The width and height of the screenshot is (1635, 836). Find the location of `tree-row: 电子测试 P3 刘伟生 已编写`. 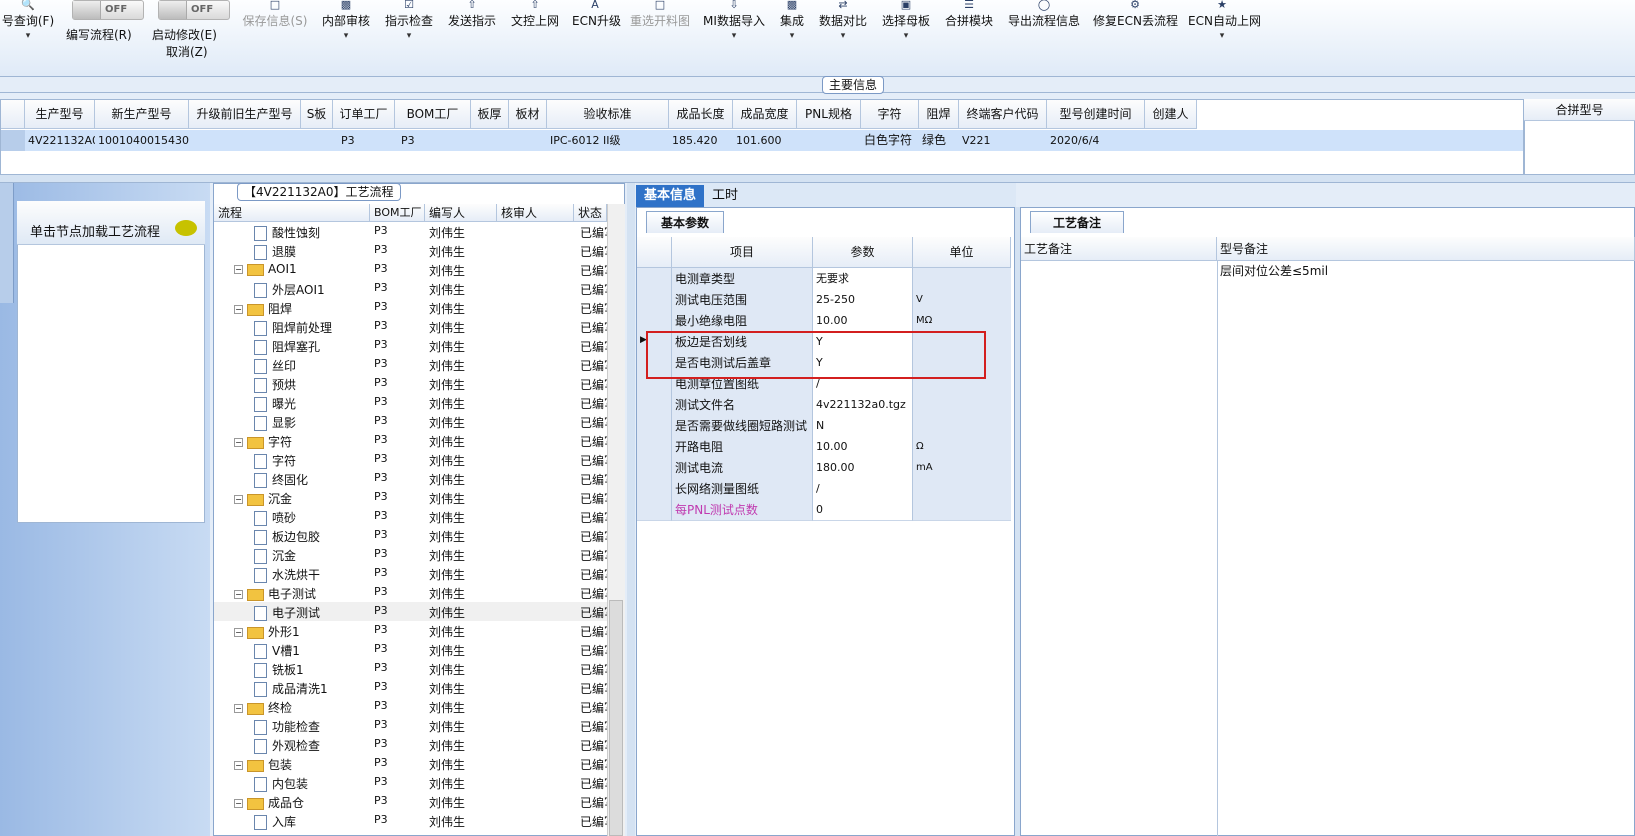

tree-row: 电子测试 P3 刘伟生 已编写 is located at coordinates (410, 611).